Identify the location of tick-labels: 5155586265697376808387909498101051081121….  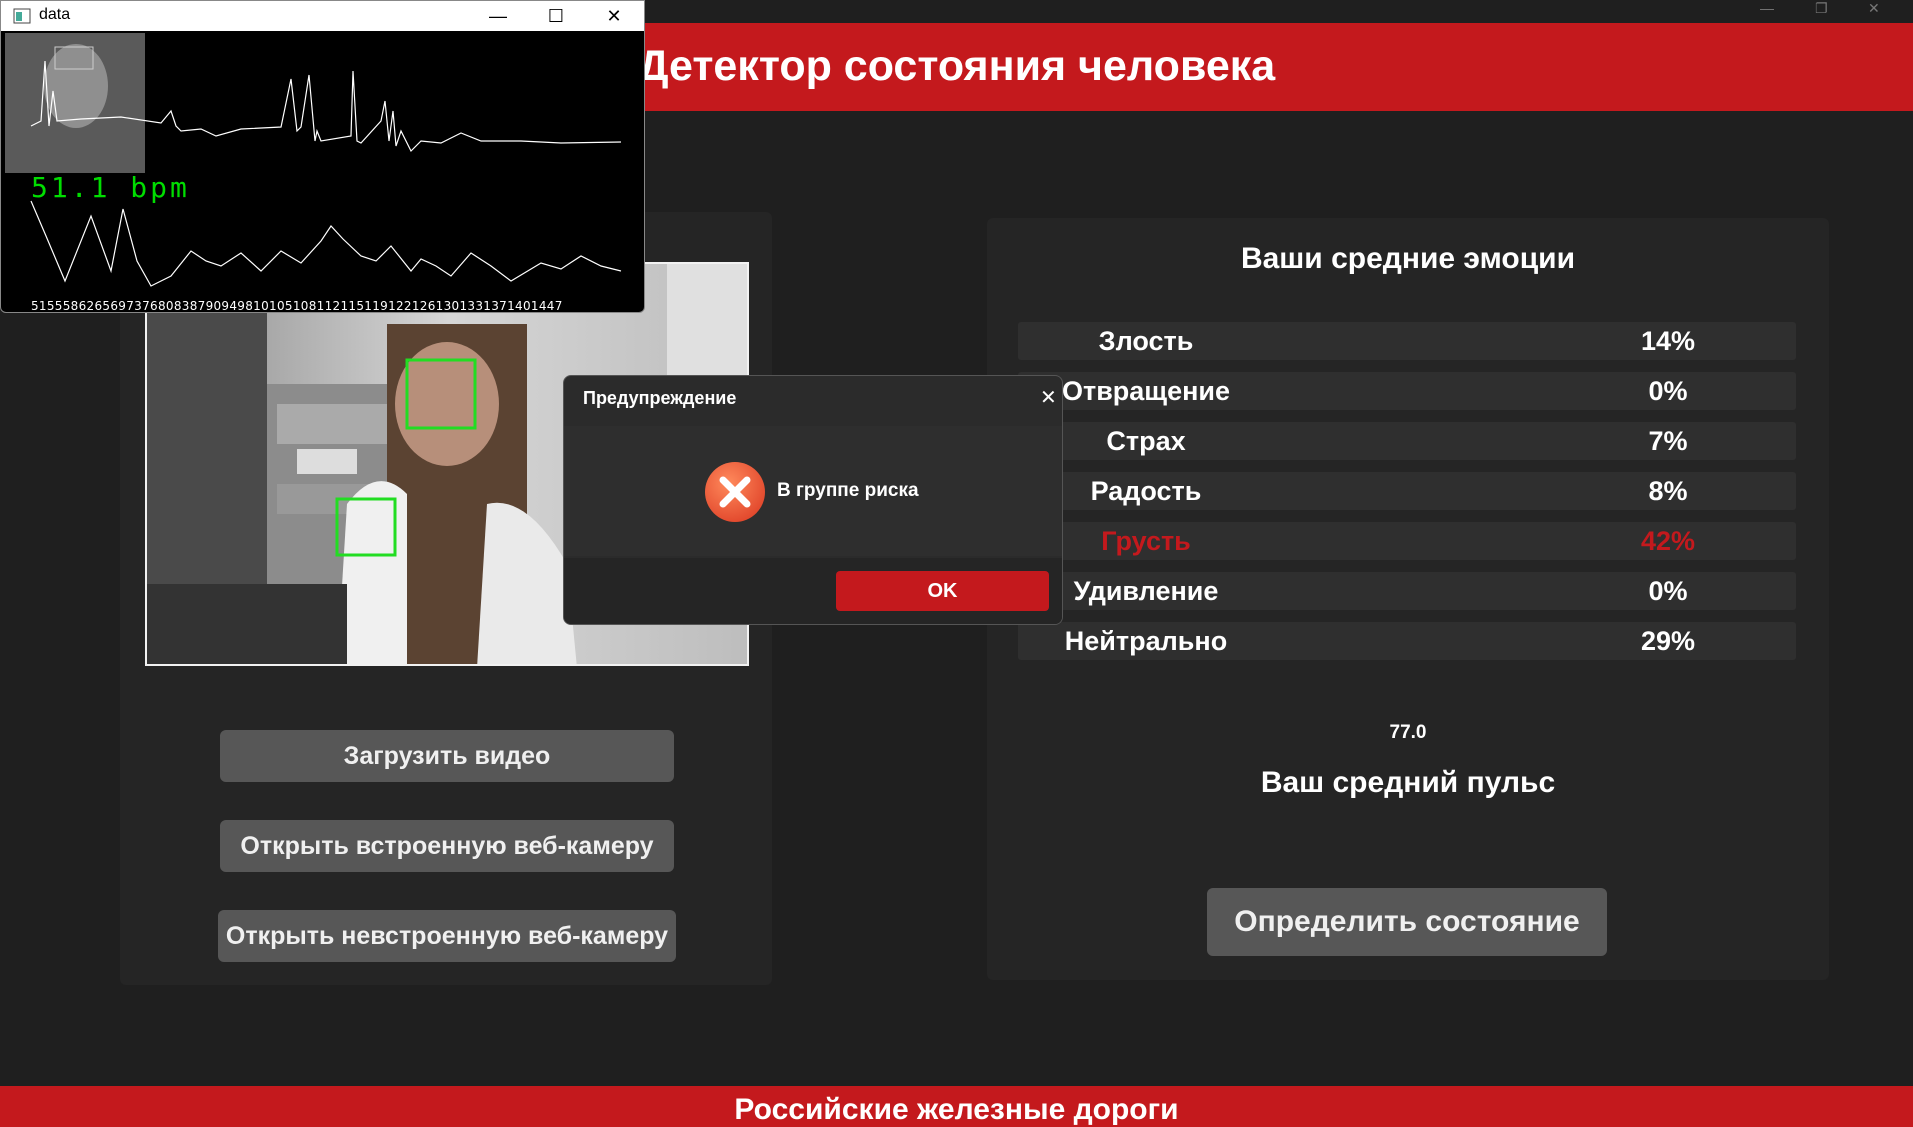
(297, 306).